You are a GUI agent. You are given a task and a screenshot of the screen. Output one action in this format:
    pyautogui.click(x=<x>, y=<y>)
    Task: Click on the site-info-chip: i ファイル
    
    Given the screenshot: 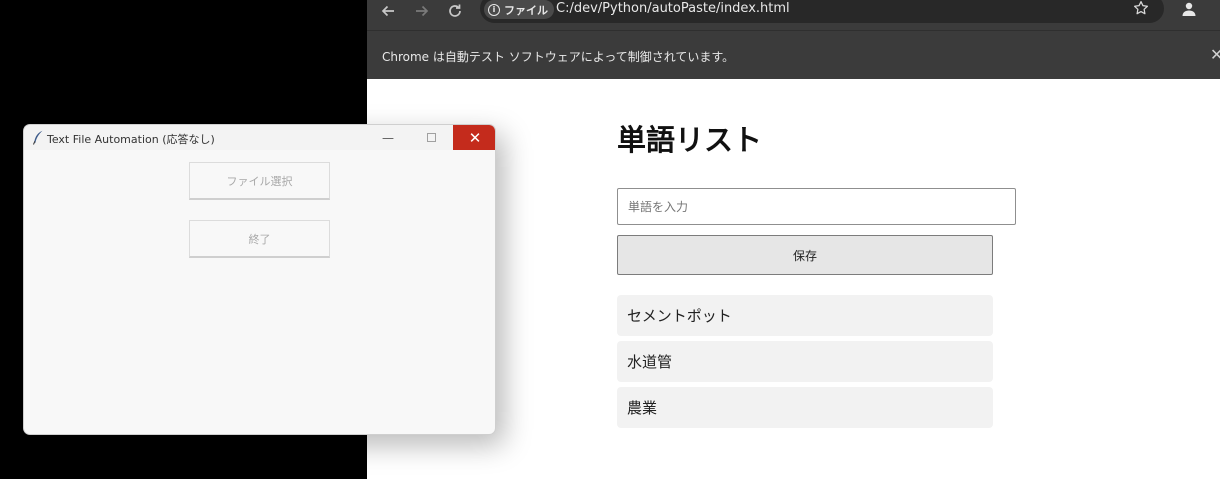 What is the action you would take?
    pyautogui.click(x=519, y=9)
    